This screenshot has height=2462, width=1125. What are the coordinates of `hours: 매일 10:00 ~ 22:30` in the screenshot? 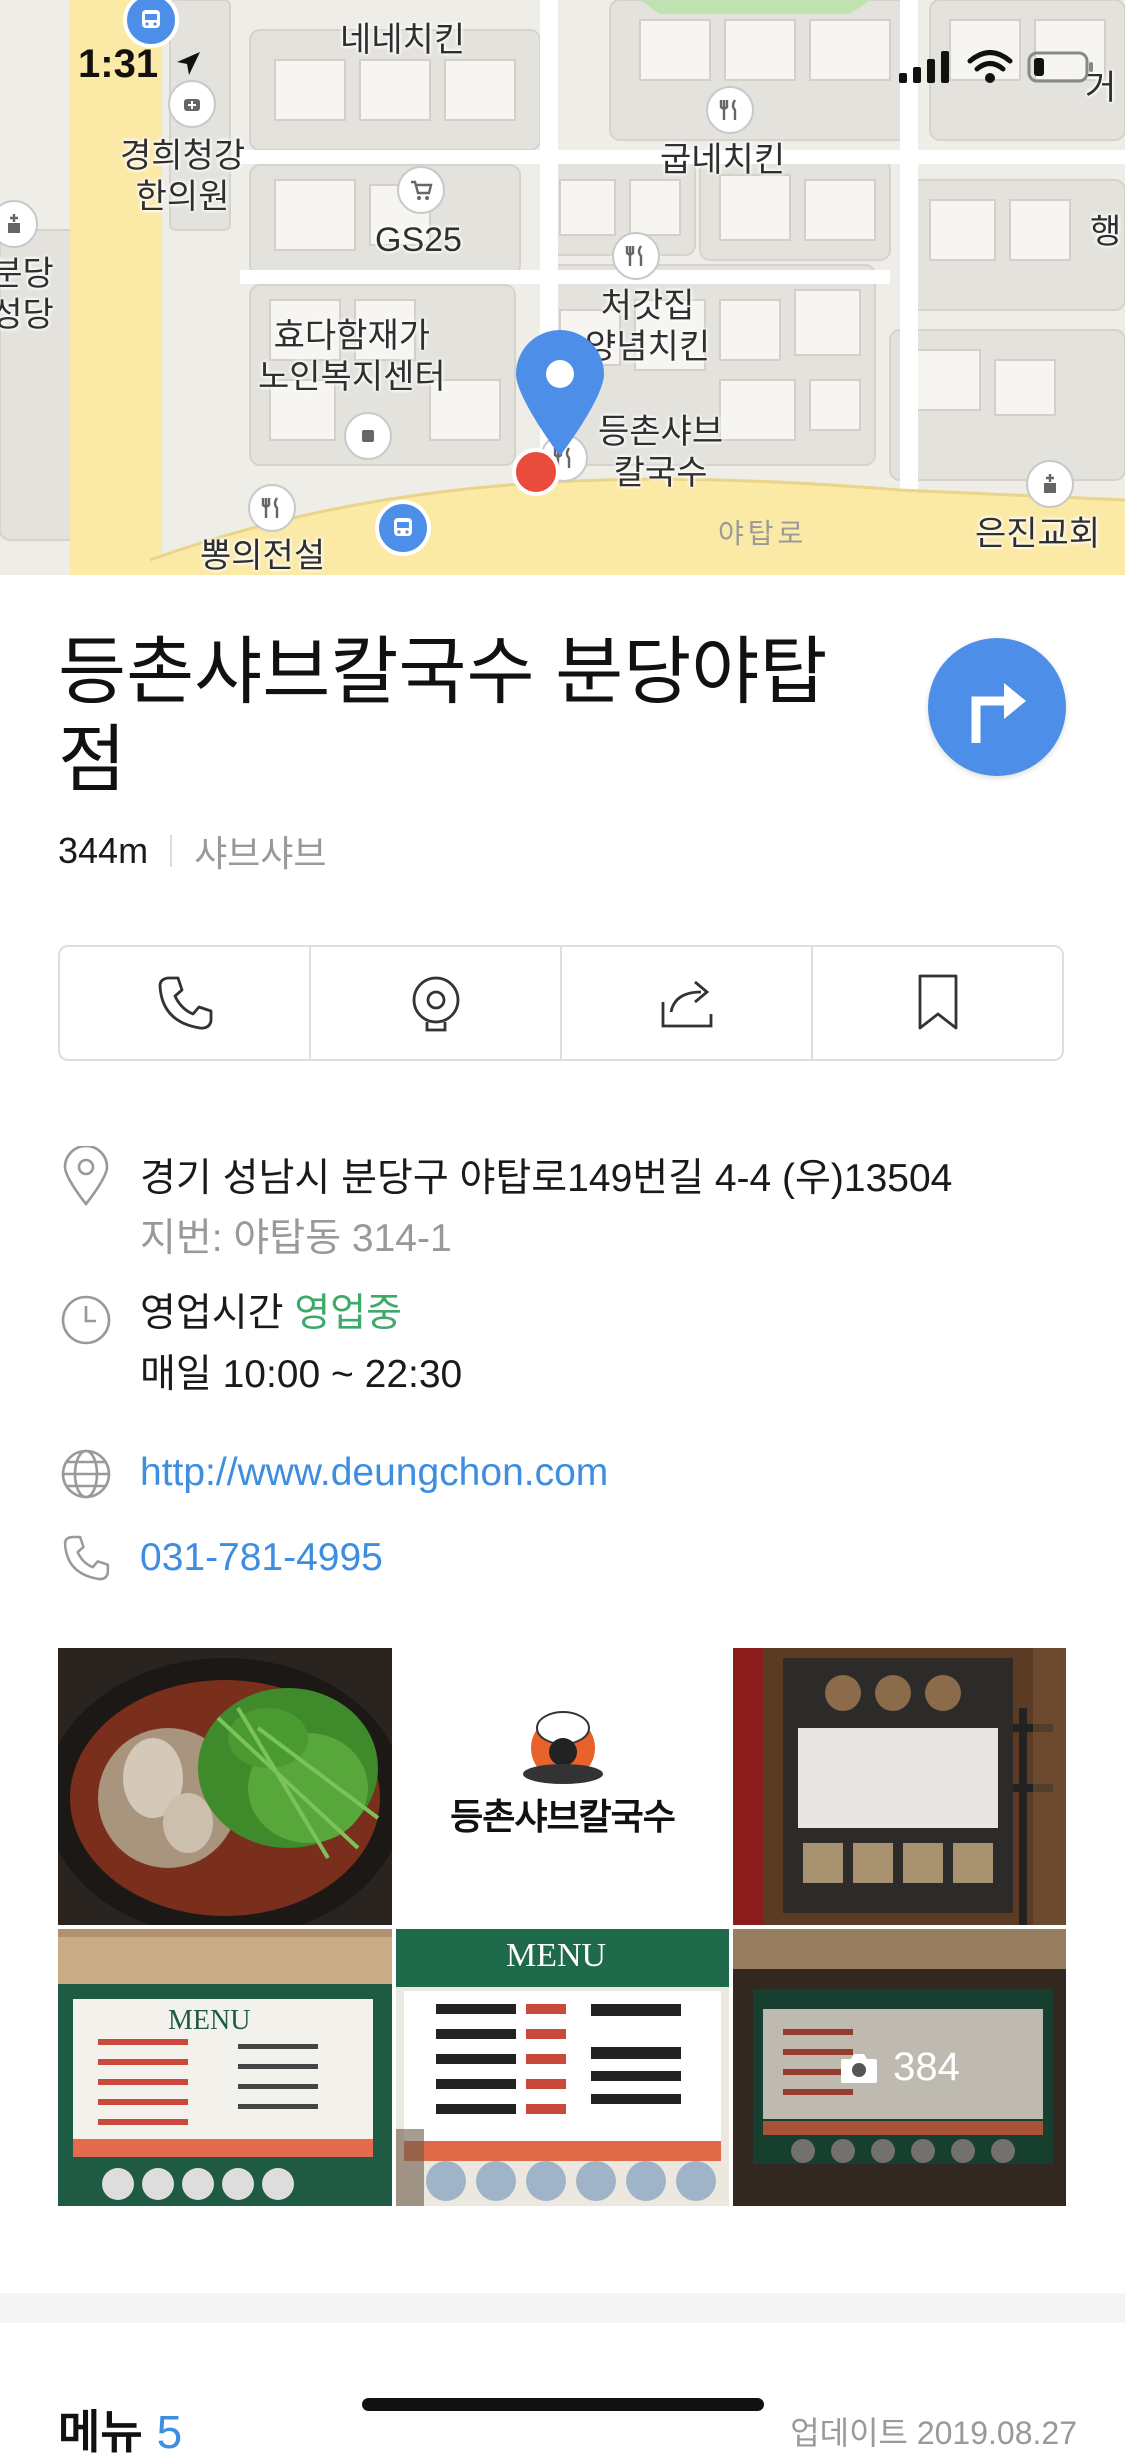 It's located at (301, 1374).